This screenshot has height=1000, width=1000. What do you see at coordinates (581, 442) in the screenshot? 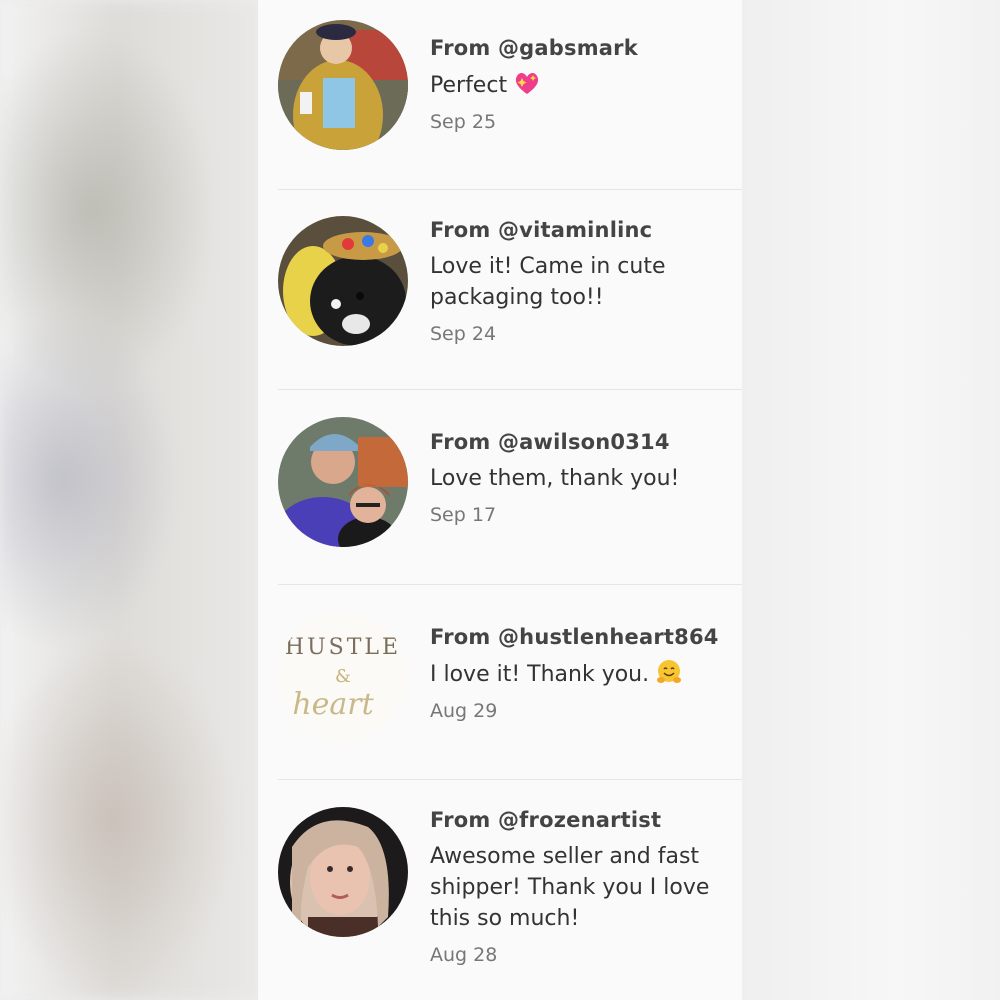
I see `review-author: From @awilson0314` at bounding box center [581, 442].